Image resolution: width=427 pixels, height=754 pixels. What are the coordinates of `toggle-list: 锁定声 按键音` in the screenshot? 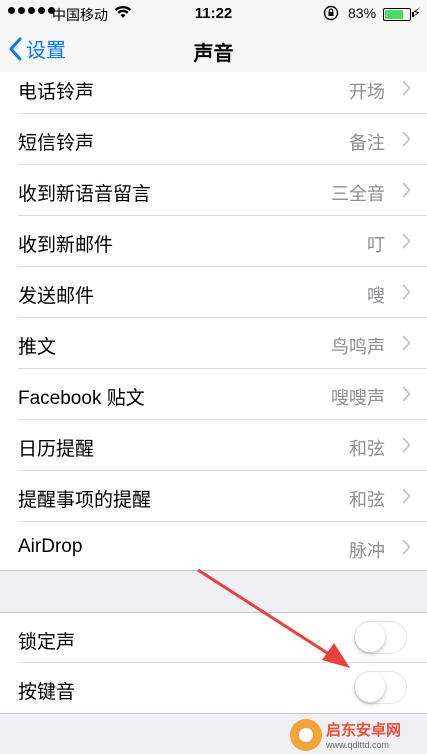 It's located at (213, 663).